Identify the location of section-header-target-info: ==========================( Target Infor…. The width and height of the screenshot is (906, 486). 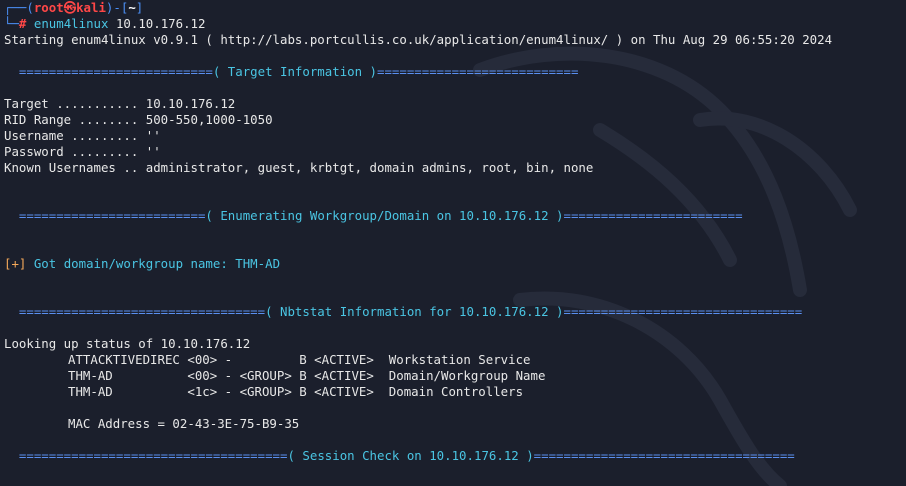
(454, 72).